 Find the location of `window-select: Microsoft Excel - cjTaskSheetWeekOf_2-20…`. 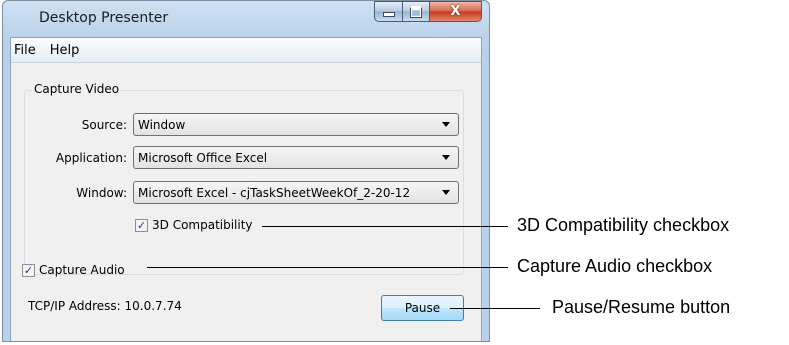

window-select: Microsoft Excel - cjTaskSheetWeekOf_2-20… is located at coordinates (296, 192).